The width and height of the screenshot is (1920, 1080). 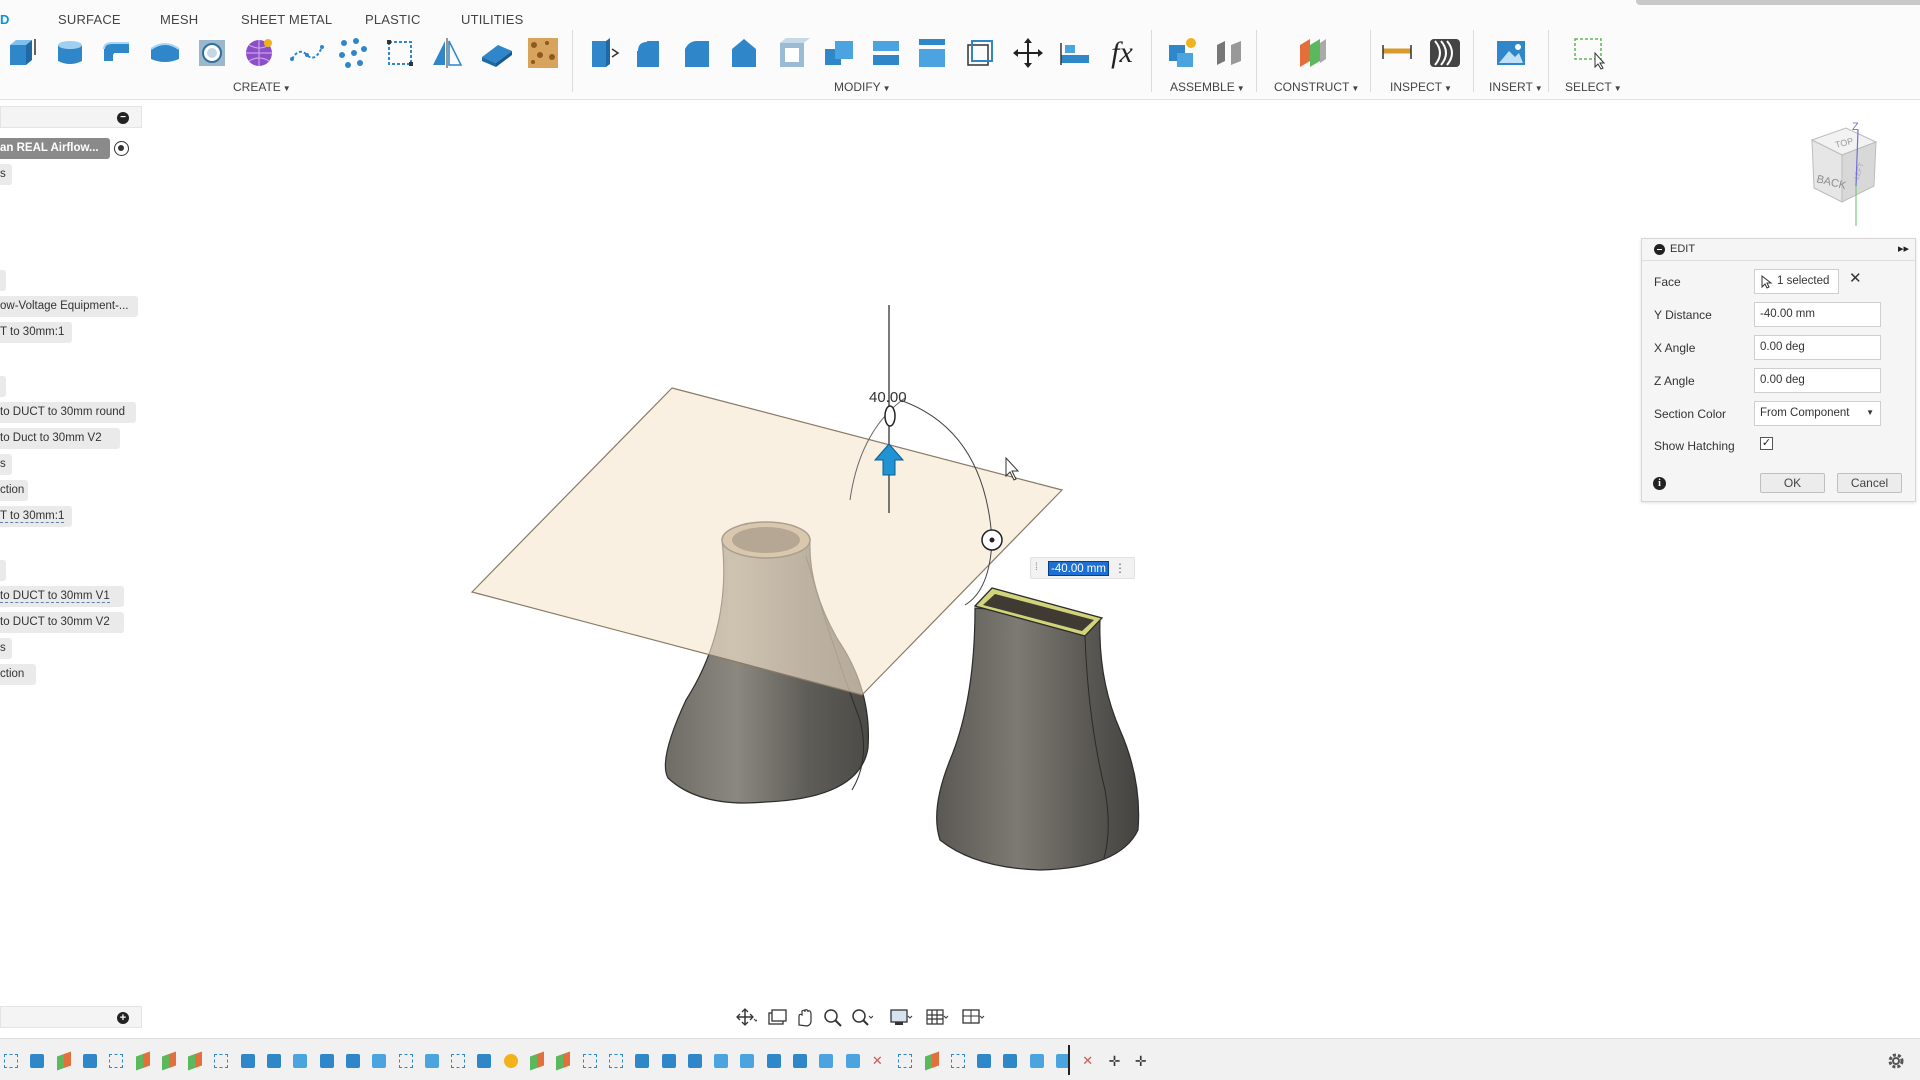 What do you see at coordinates (1817, 347) in the screenshot?
I see `x-angle-input: 0.00 deg` at bounding box center [1817, 347].